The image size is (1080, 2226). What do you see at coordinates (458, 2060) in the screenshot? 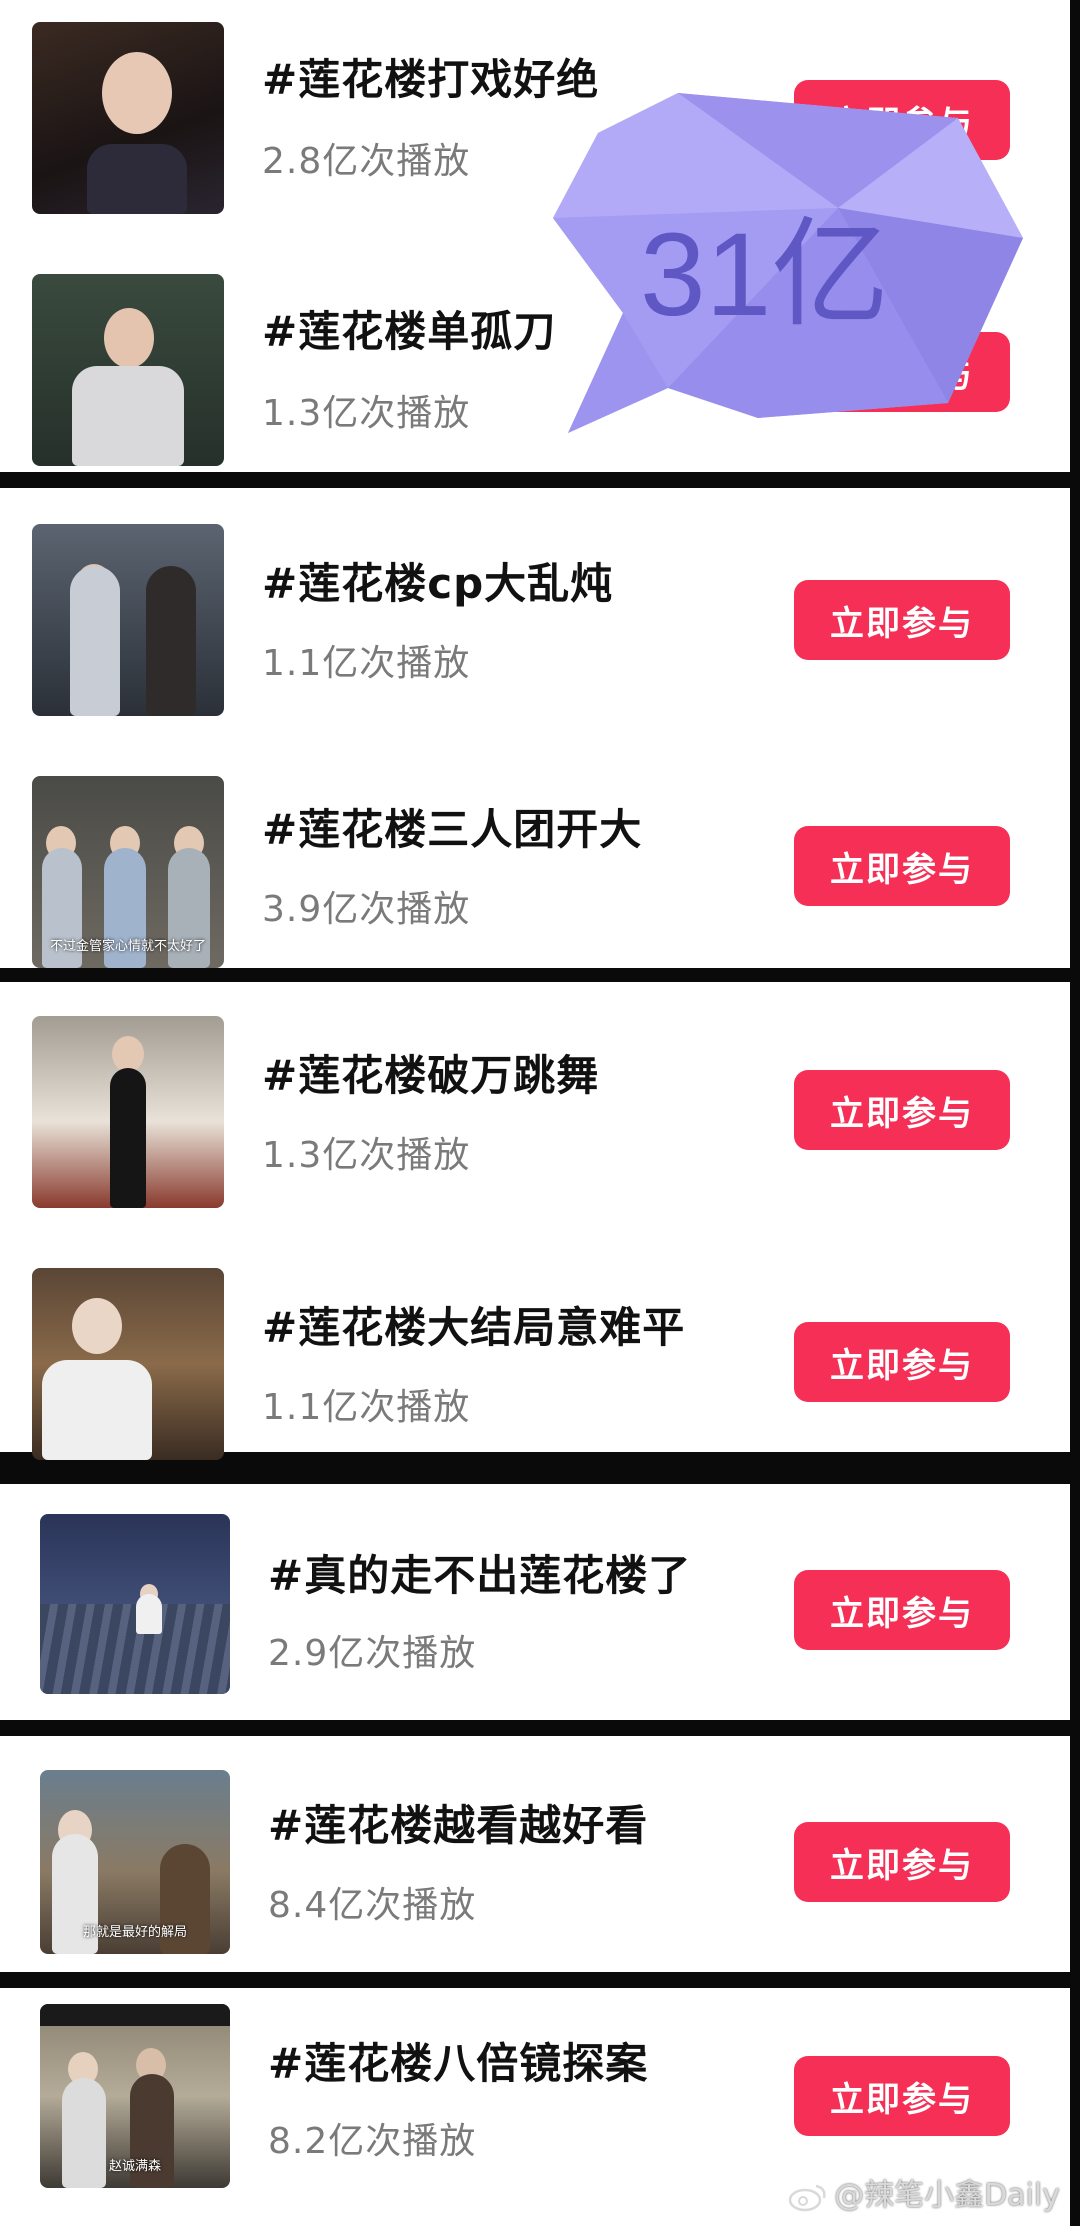
I see `topic-title: #莲花楼八倍镜探案` at bounding box center [458, 2060].